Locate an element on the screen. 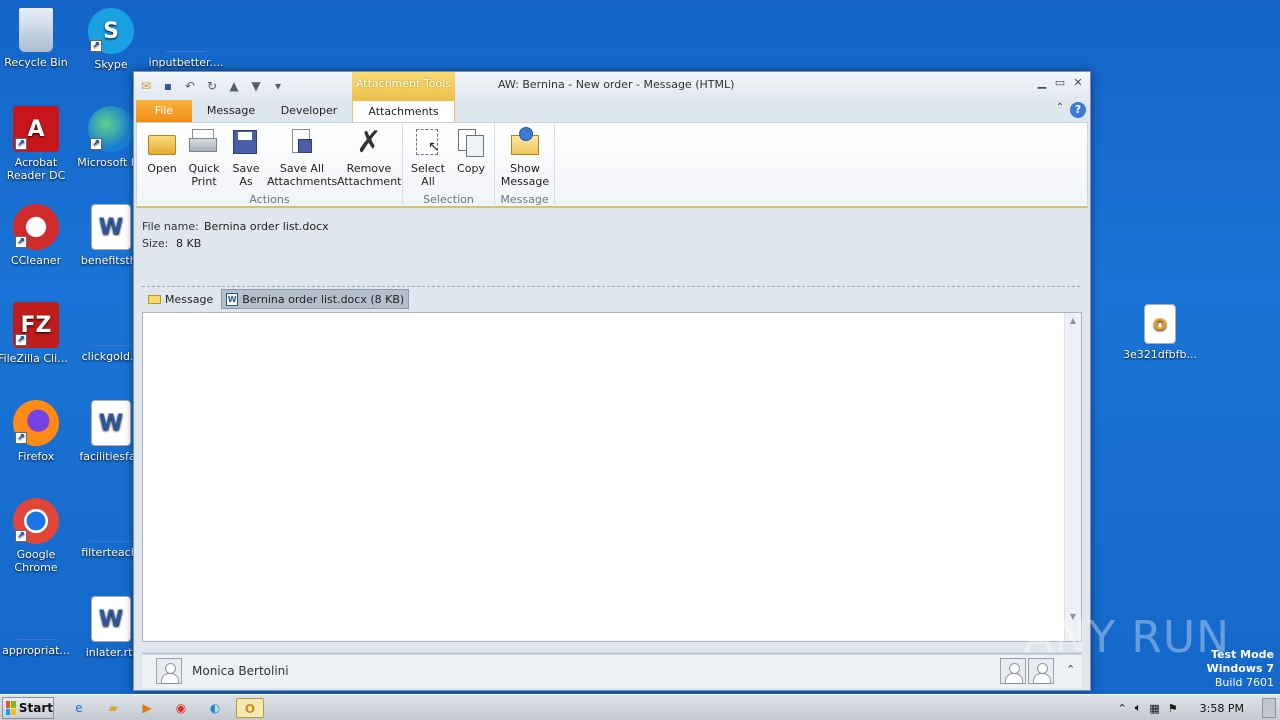 The width and height of the screenshot is (1280, 720). tab-developer: Developer is located at coordinates (309, 111).